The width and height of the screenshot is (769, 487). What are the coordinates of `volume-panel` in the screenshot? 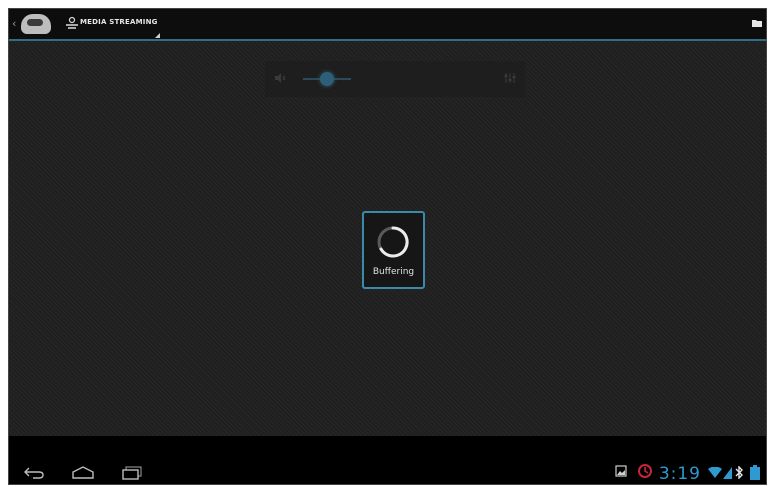 It's located at (395, 79).